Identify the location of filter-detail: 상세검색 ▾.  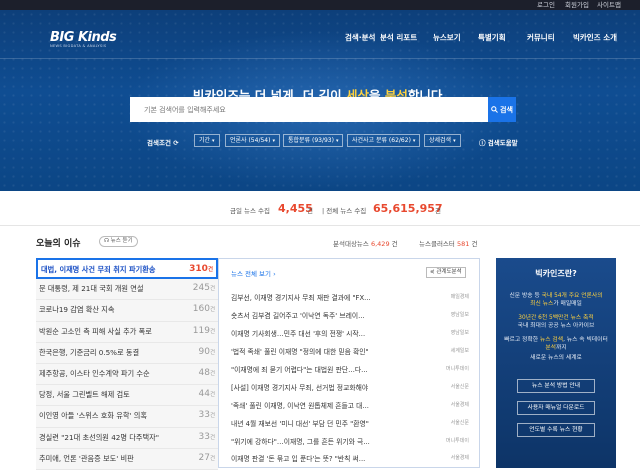
(442, 140).